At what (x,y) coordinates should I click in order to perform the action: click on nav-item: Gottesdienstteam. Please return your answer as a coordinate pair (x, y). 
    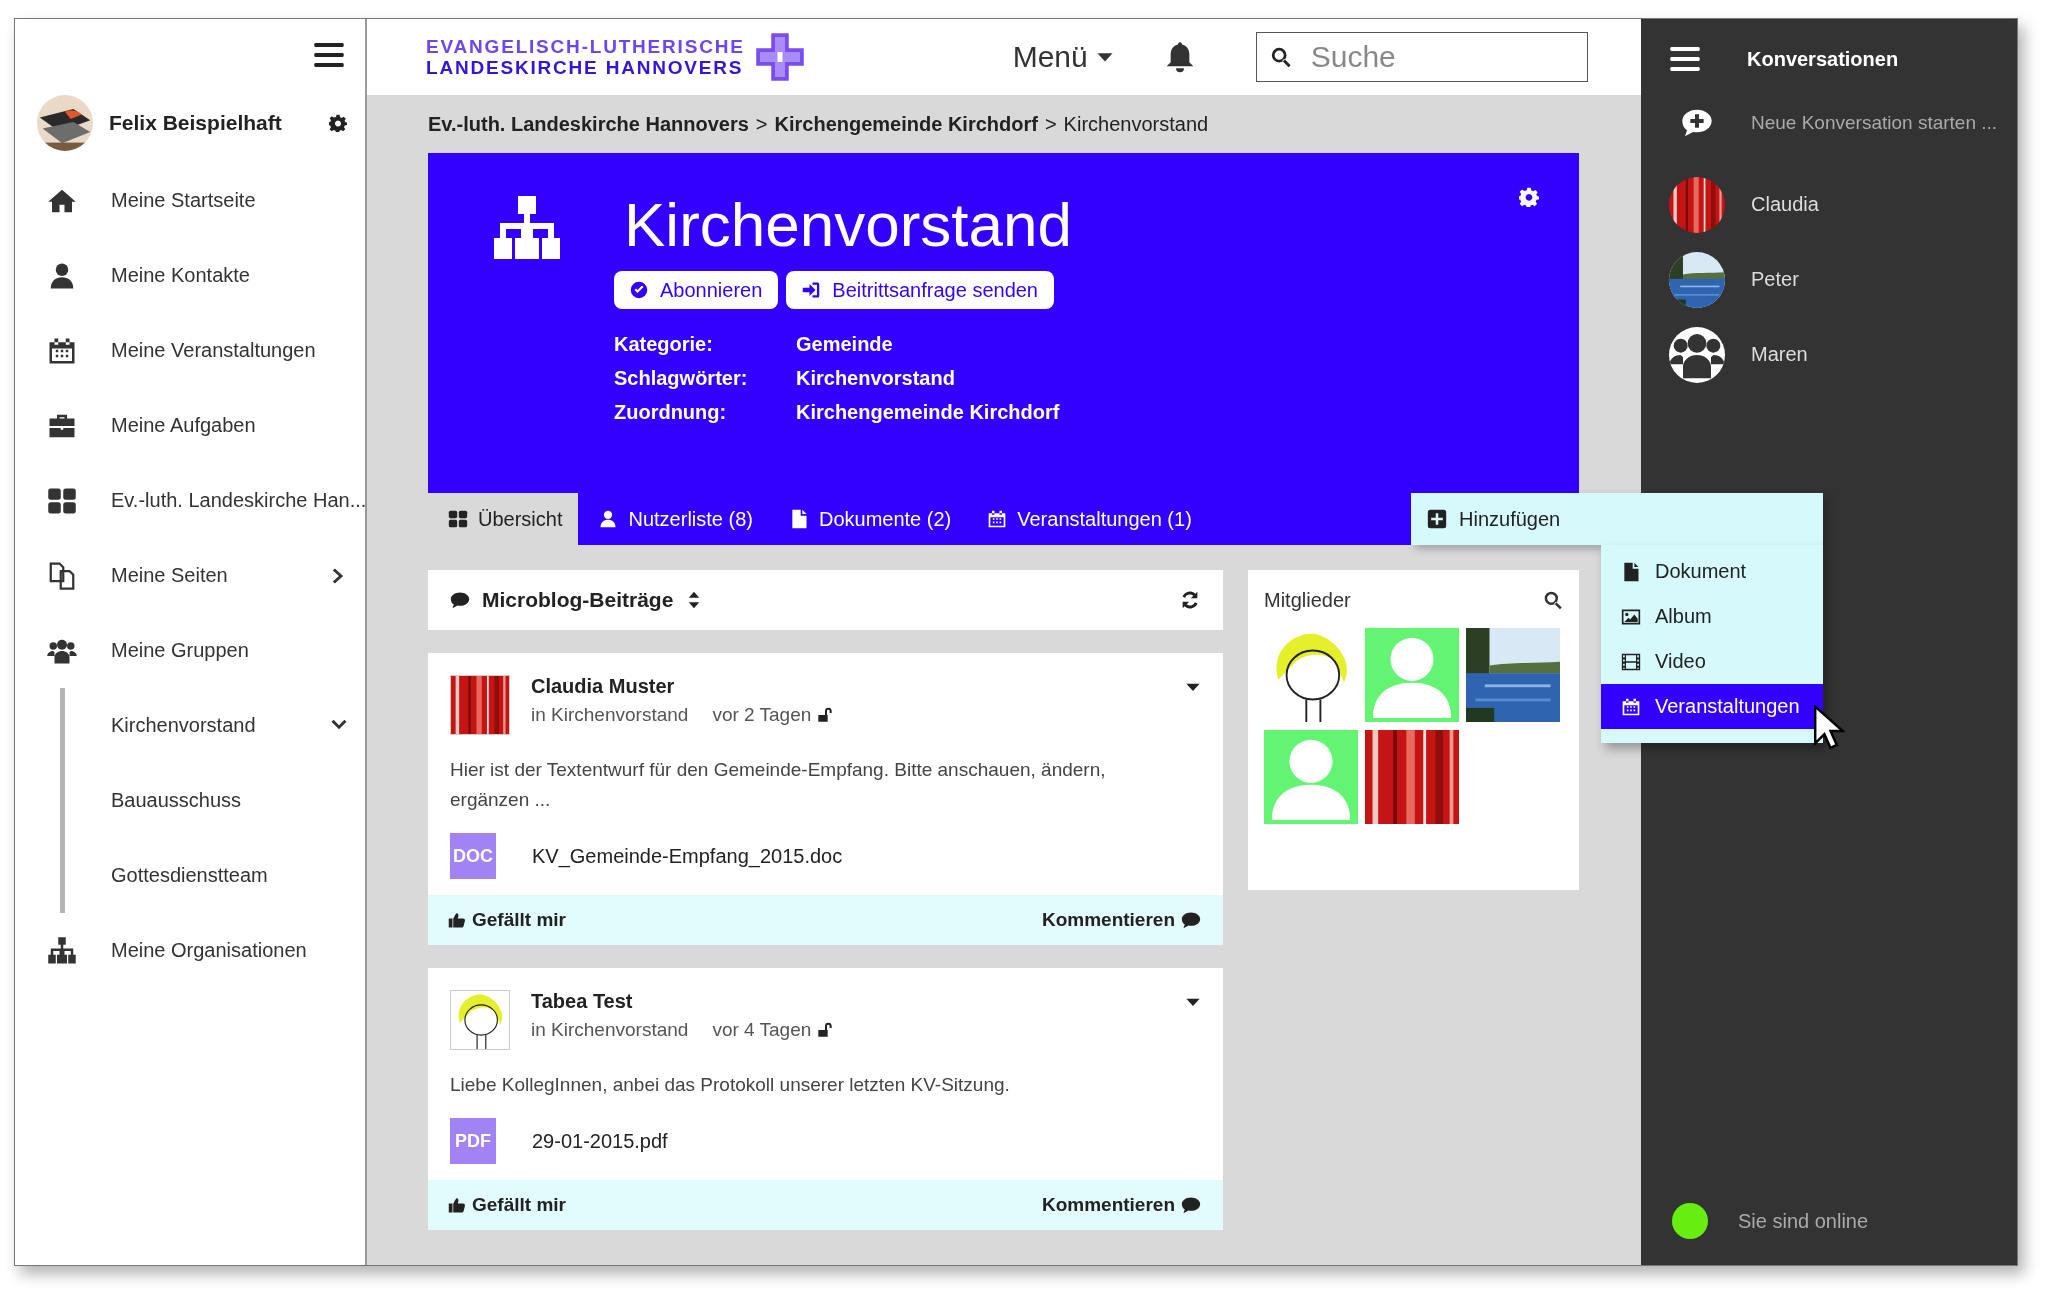
    Looking at the image, I should click on (215, 875).